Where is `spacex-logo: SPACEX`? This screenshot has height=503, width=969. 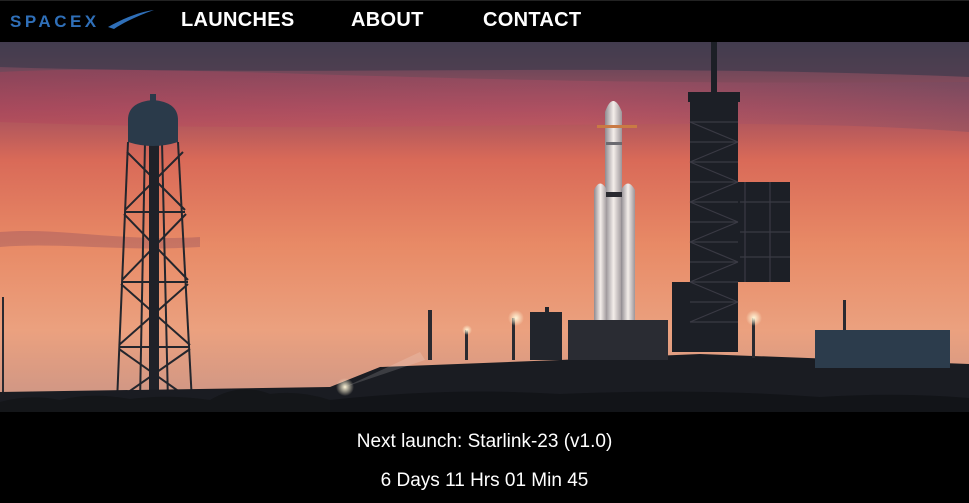
spacex-logo: SPACEX is located at coordinates (83, 20).